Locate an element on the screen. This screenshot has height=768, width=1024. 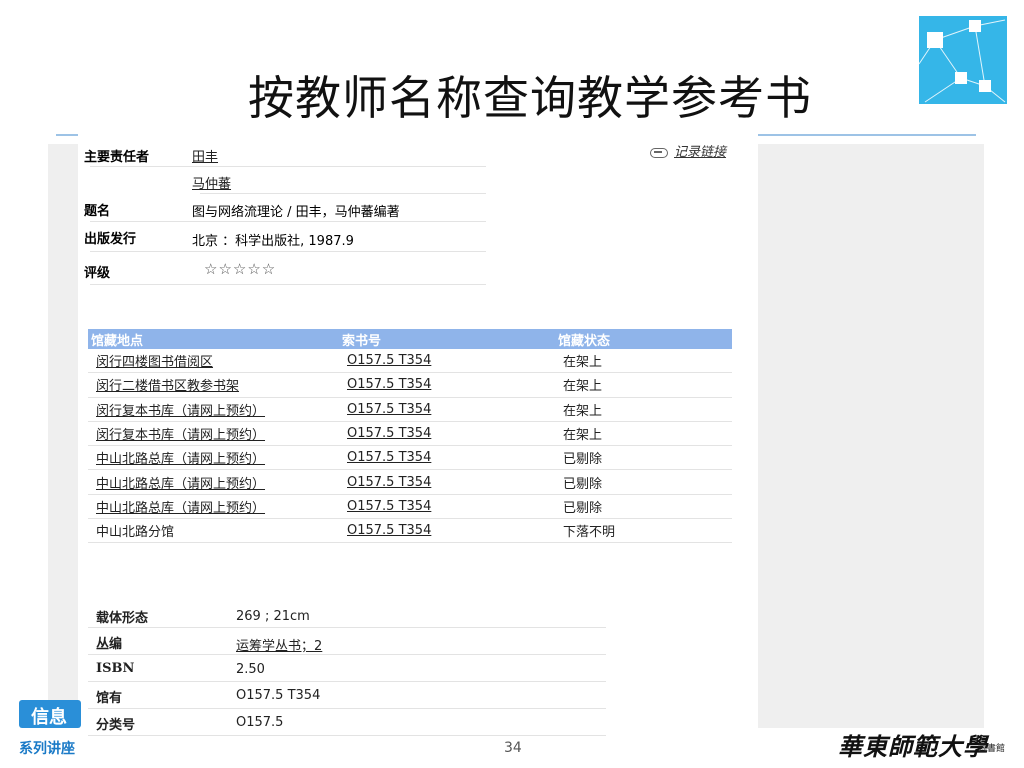
holdings-row: 闵行四楼图书借阅区 O157.5 T354 在架上 is located at coordinates (410, 361).